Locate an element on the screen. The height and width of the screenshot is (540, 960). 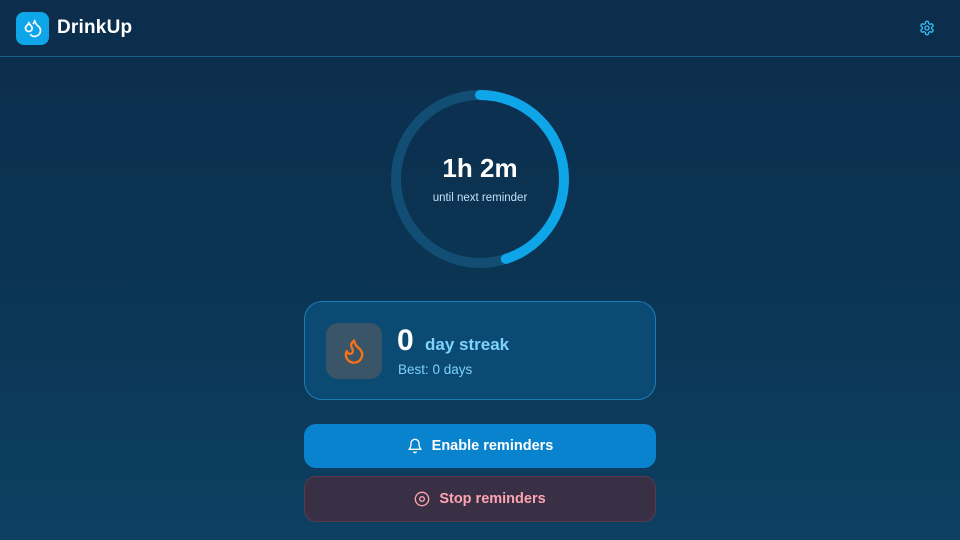
app-title: DrinkUp is located at coordinates (95, 27).